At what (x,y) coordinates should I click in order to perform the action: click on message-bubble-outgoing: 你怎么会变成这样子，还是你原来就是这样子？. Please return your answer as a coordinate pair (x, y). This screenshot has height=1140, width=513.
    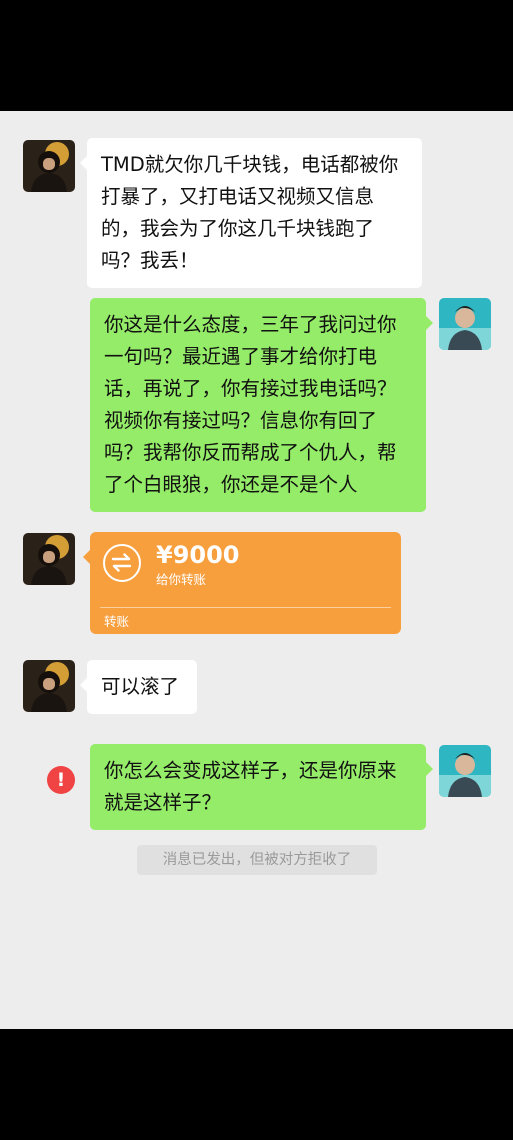
    Looking at the image, I should click on (261, 787).